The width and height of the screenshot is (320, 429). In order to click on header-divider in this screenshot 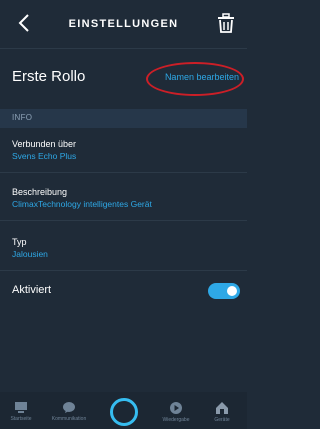, I will do `click(123, 48)`.